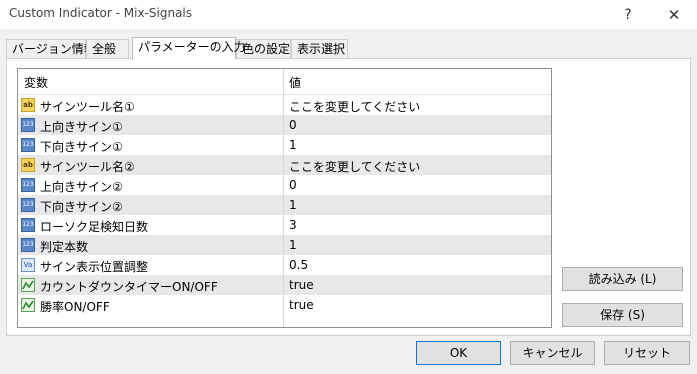 The width and height of the screenshot is (697, 374). Describe the element at coordinates (622, 315) in the screenshot. I see `save-button: 保存 (S)` at that location.